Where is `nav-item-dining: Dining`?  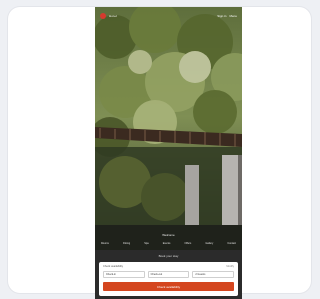 nav-item-dining: Dining is located at coordinates (126, 243).